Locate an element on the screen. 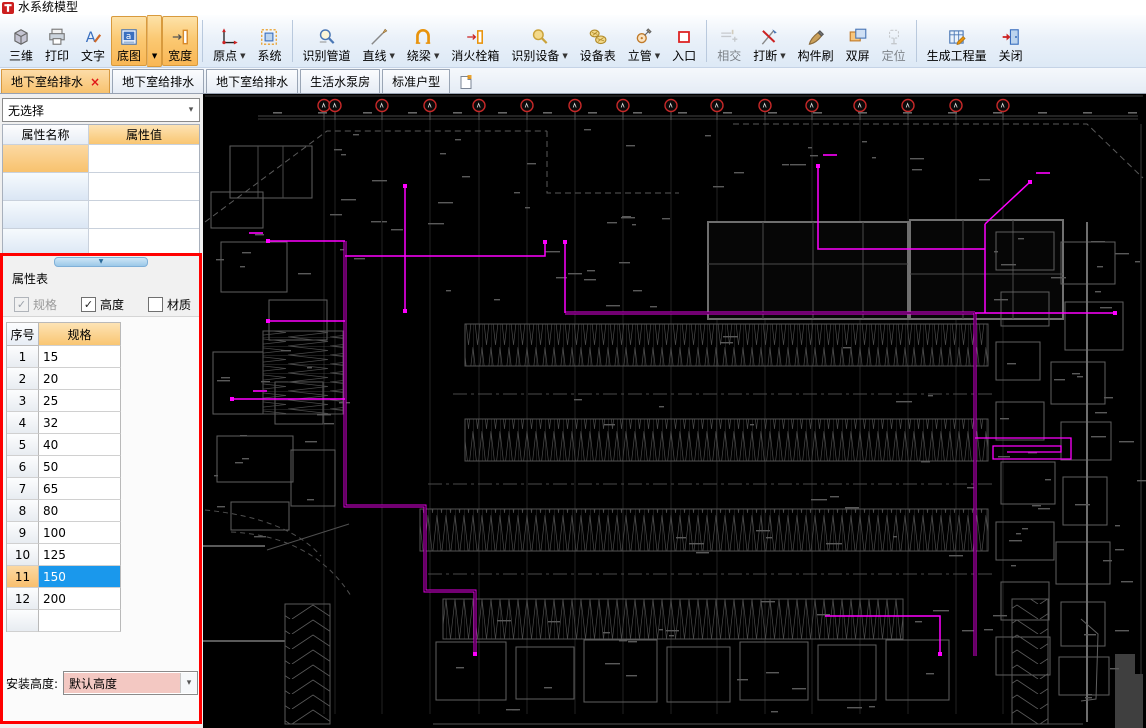  spec-row-number: 2 is located at coordinates (23, 379).